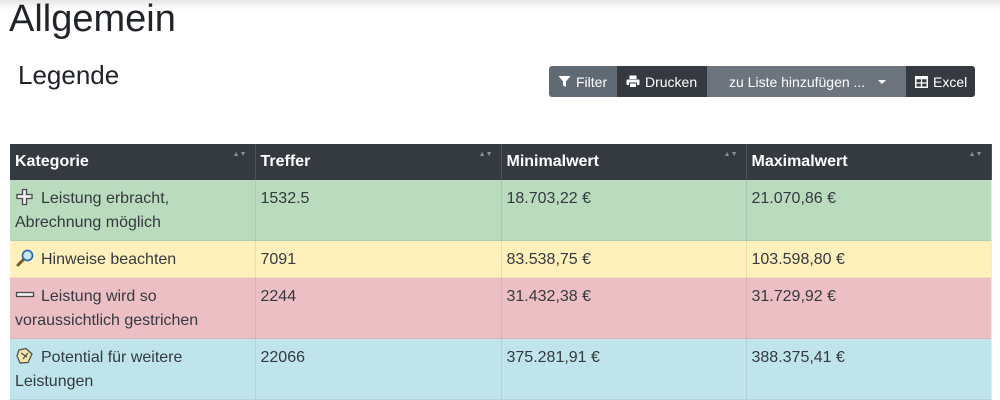 This screenshot has width=1000, height=400. What do you see at coordinates (592, 81) in the screenshot?
I see `filter-button-label: Filter` at bounding box center [592, 81].